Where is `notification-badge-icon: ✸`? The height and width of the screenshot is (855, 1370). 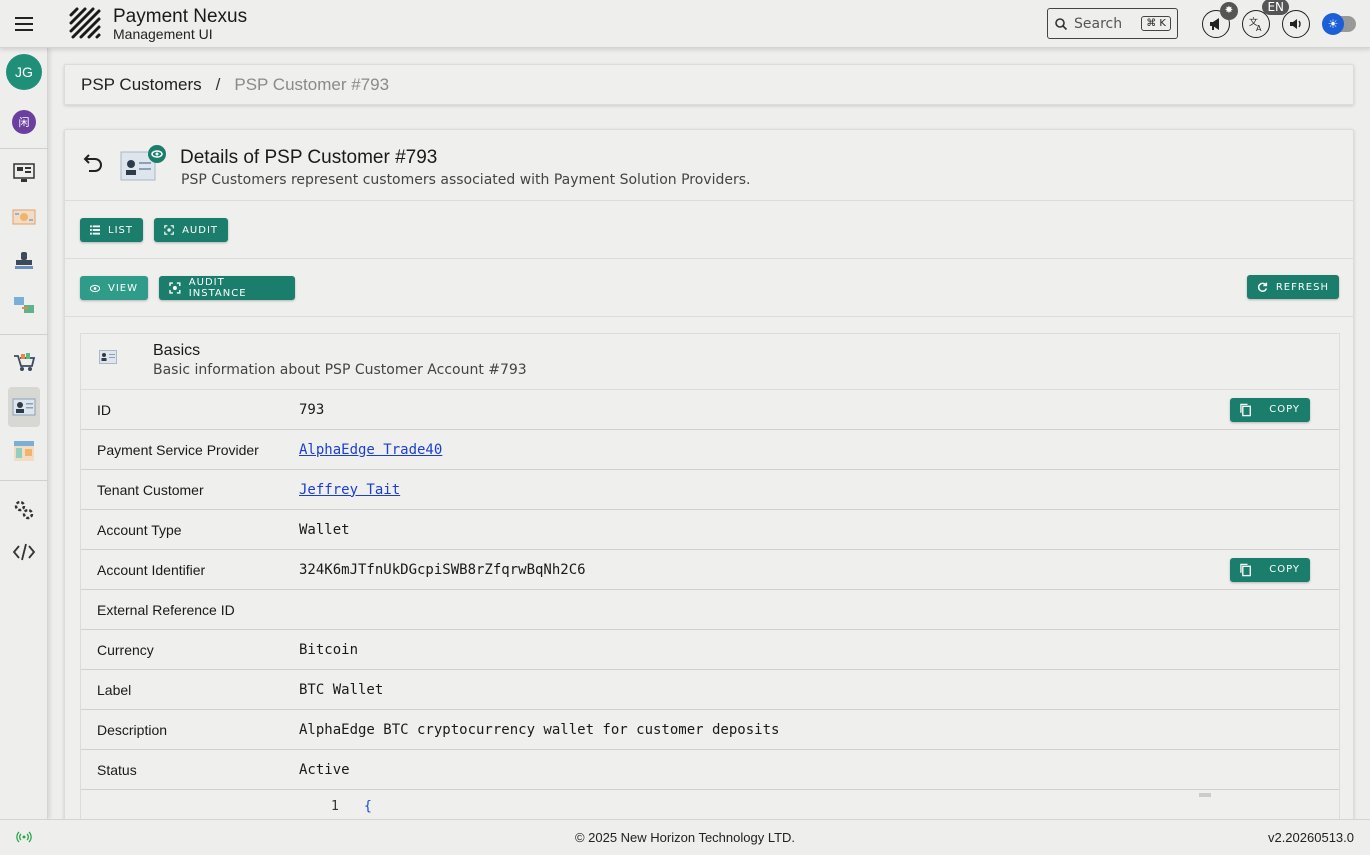 notification-badge-icon: ✸ is located at coordinates (1229, 10).